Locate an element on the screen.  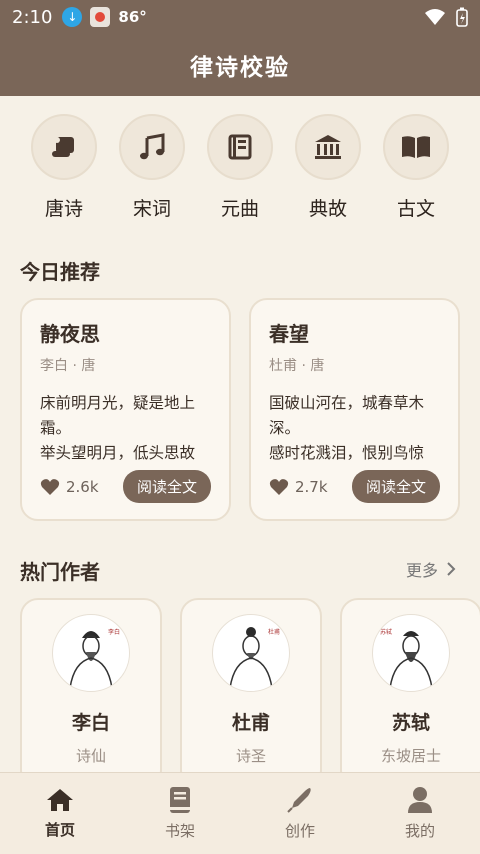
author-portrait: 苏轼 is located at coordinates (411, 653).